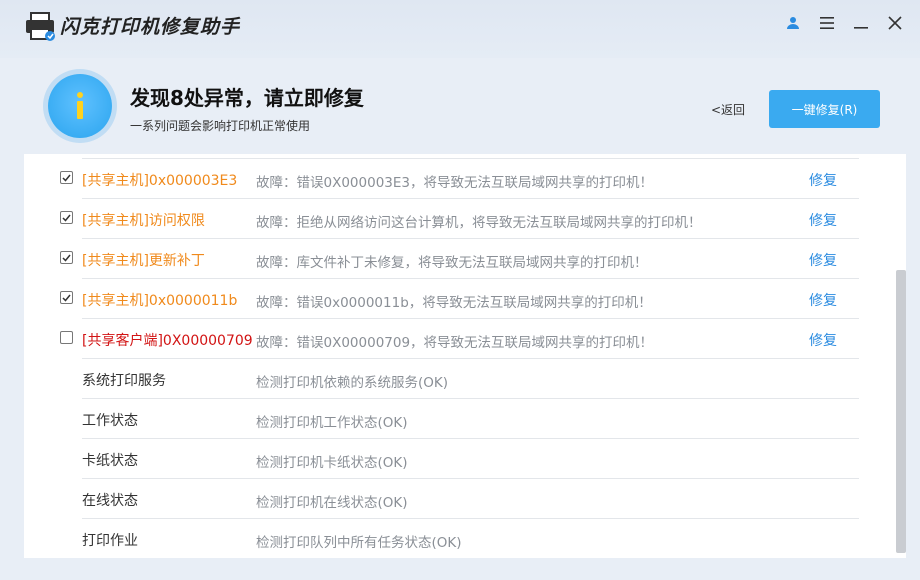 The image size is (920, 580). What do you see at coordinates (460, 29) in the screenshot?
I see `title-bar: 闪克打印机修复助手` at bounding box center [460, 29].